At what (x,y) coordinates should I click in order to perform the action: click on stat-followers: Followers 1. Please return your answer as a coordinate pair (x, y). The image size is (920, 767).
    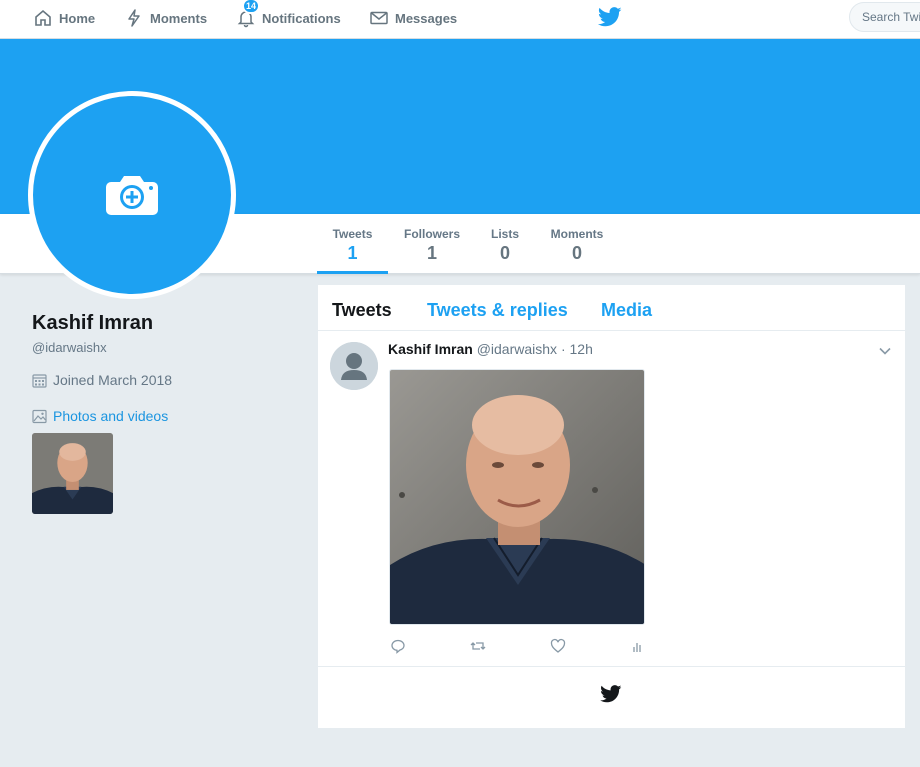
    Looking at the image, I should click on (432, 244).